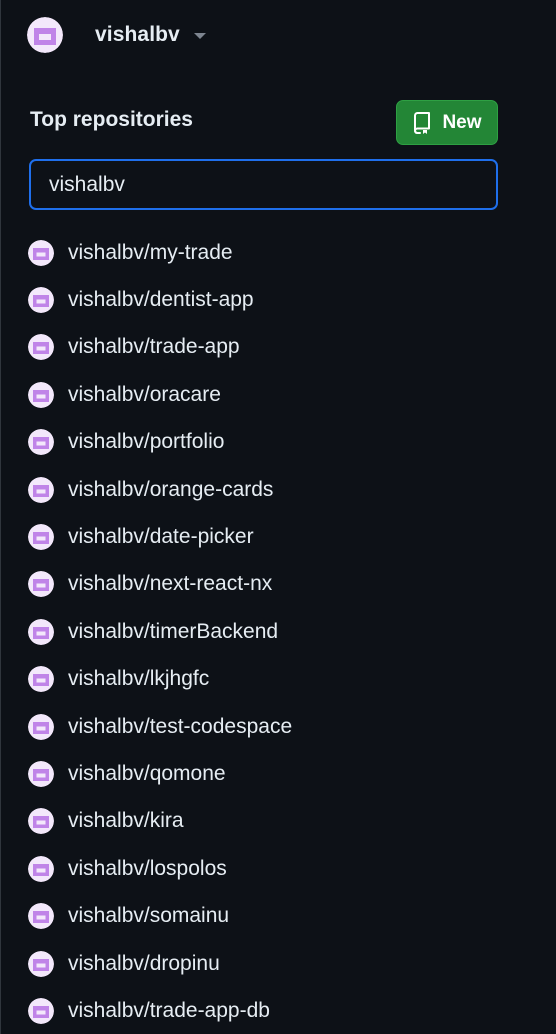 This screenshot has height=1034, width=556. I want to click on repository-list-item: vishalbv/trade-app-db, so click(268, 1010).